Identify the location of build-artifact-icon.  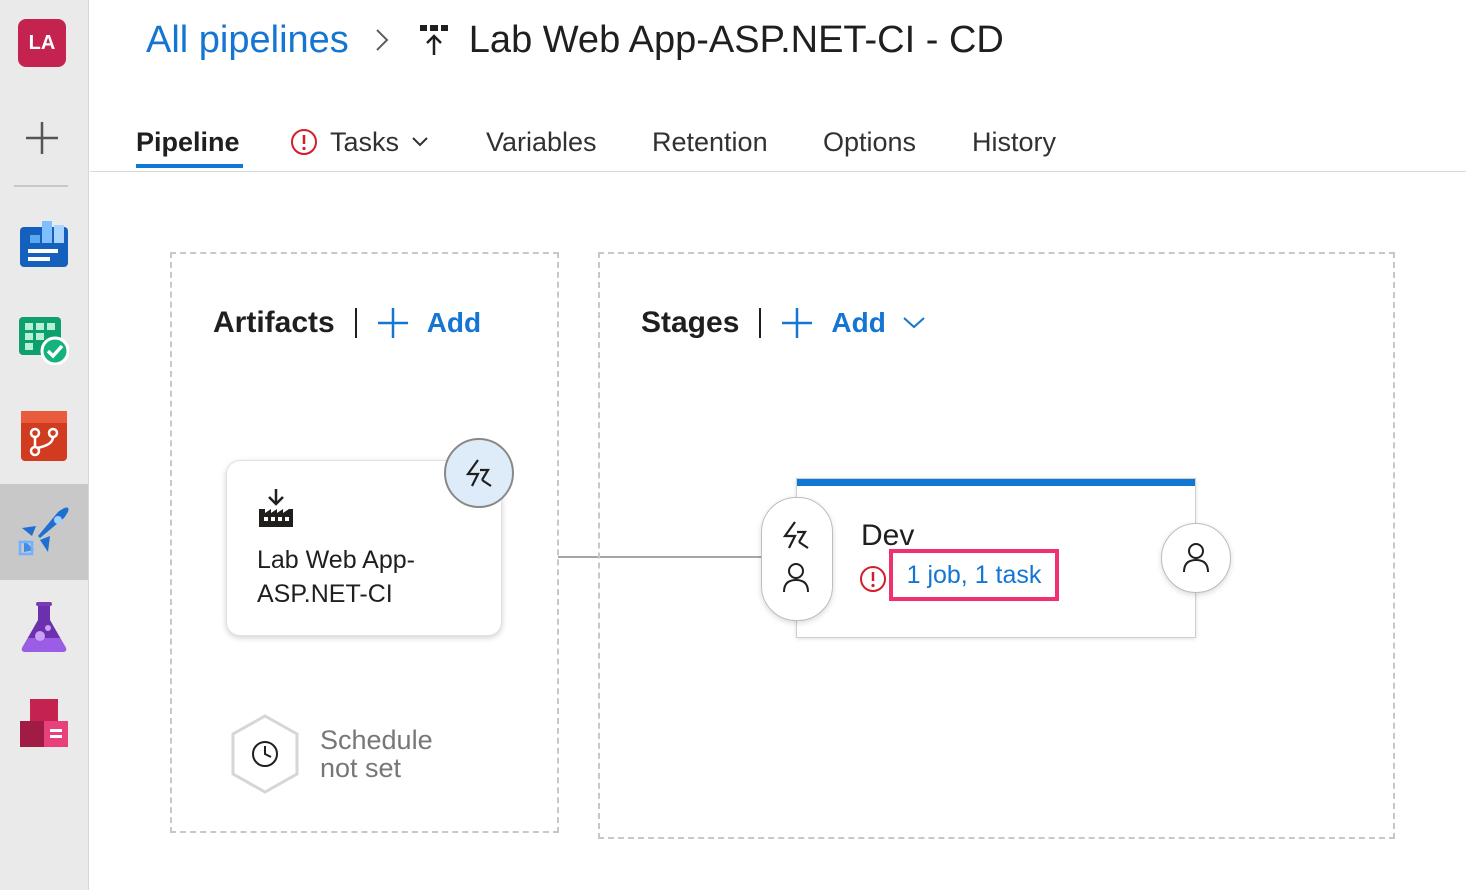
(276, 508).